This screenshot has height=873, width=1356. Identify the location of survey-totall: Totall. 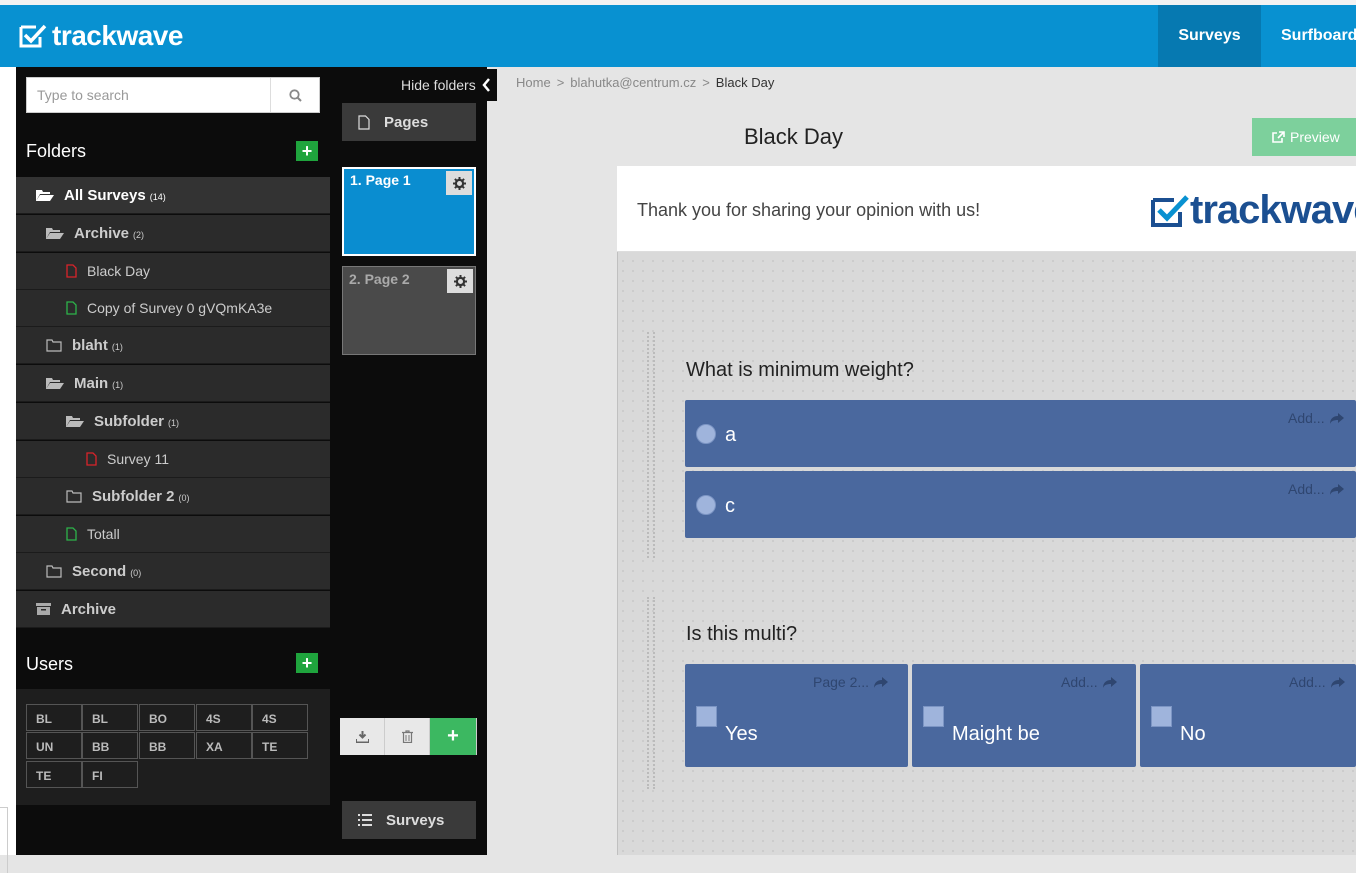
(173, 534).